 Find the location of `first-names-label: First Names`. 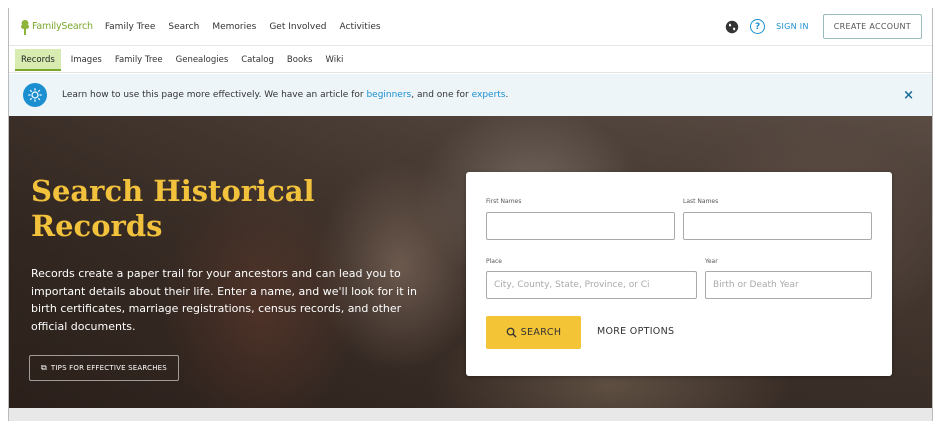

first-names-label: First Names is located at coordinates (504, 201).